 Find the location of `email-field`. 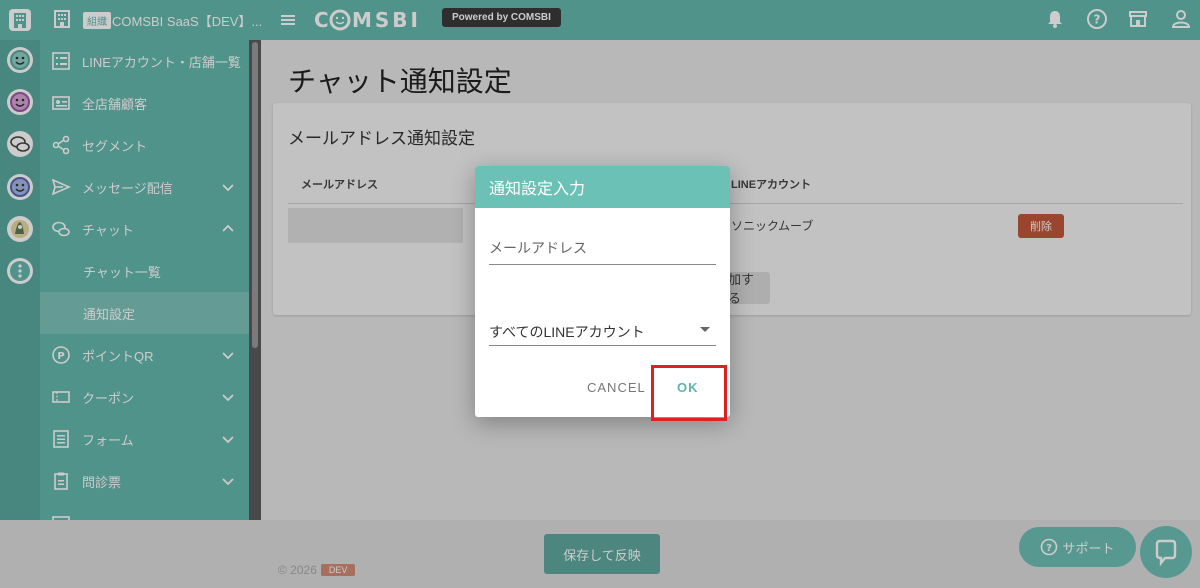

email-field is located at coordinates (602, 248).